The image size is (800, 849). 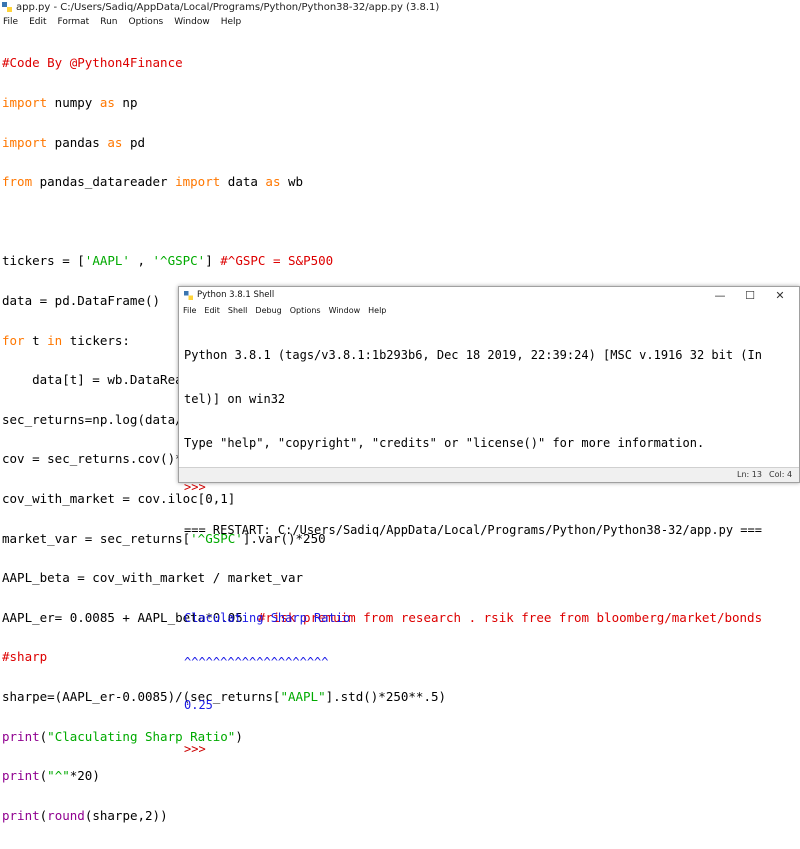 I want to click on editor-menubar: File Edit Format Run Options Window Help, so click(x=400, y=22).